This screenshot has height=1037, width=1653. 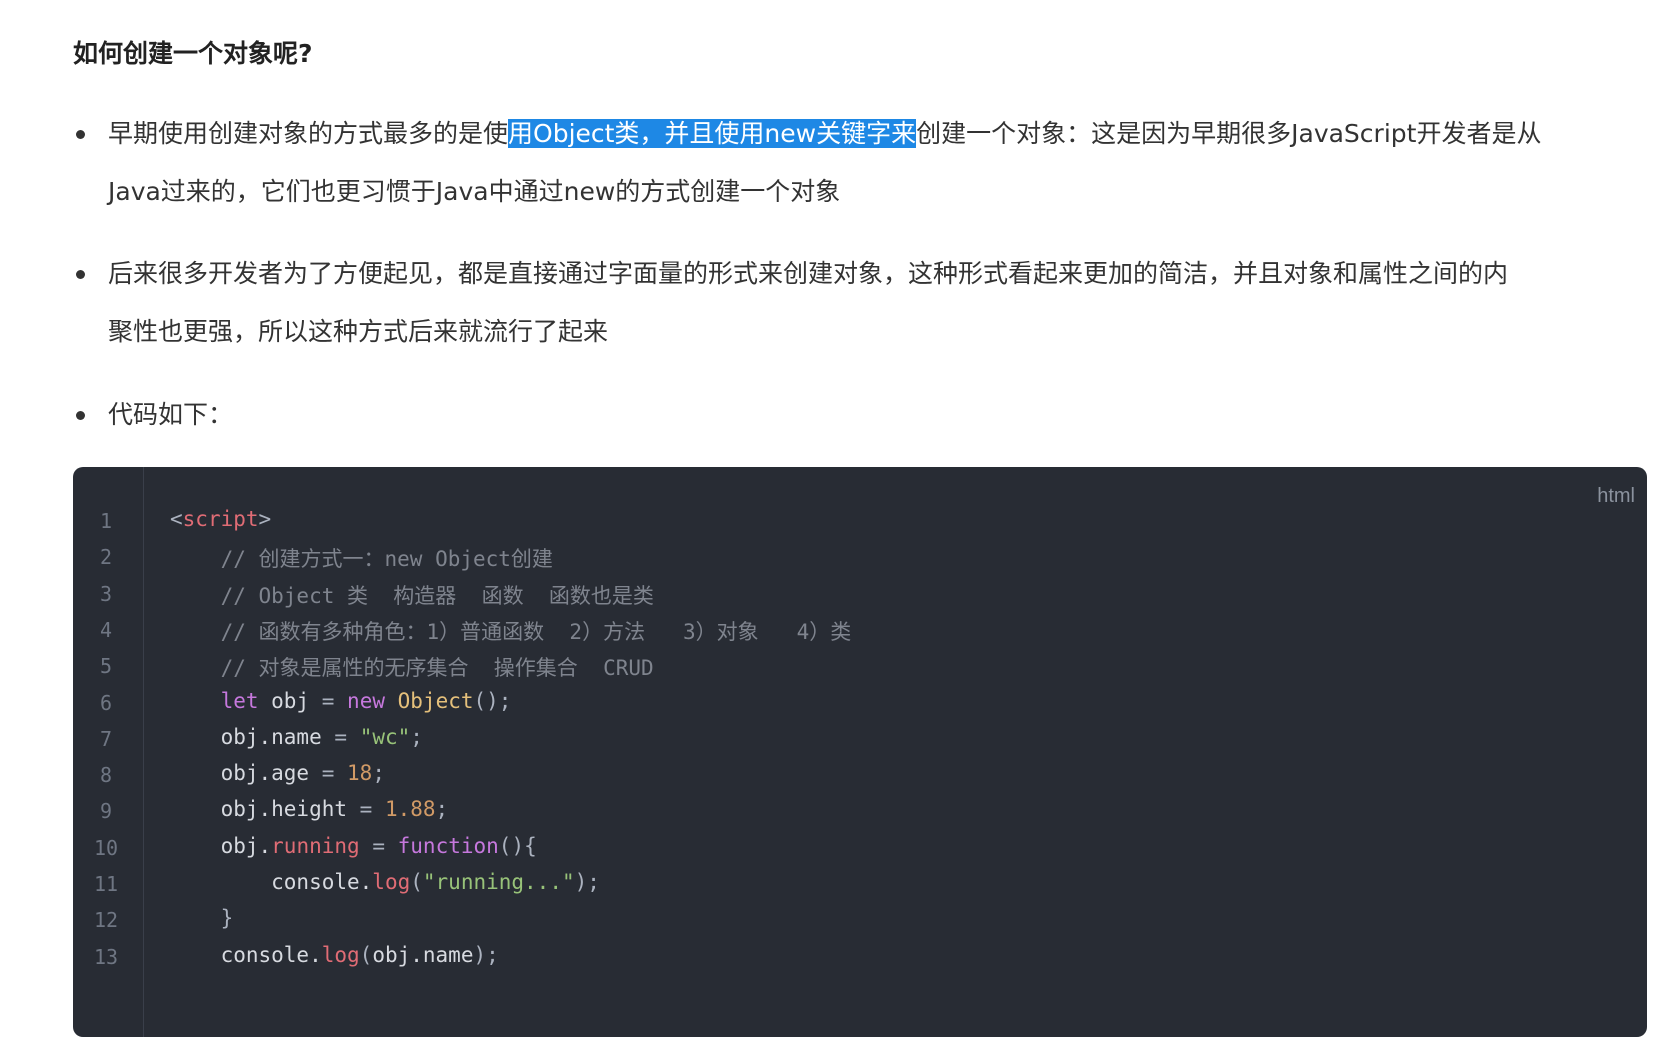 What do you see at coordinates (385, 737) in the screenshot?
I see `code-token: "wc"` at bounding box center [385, 737].